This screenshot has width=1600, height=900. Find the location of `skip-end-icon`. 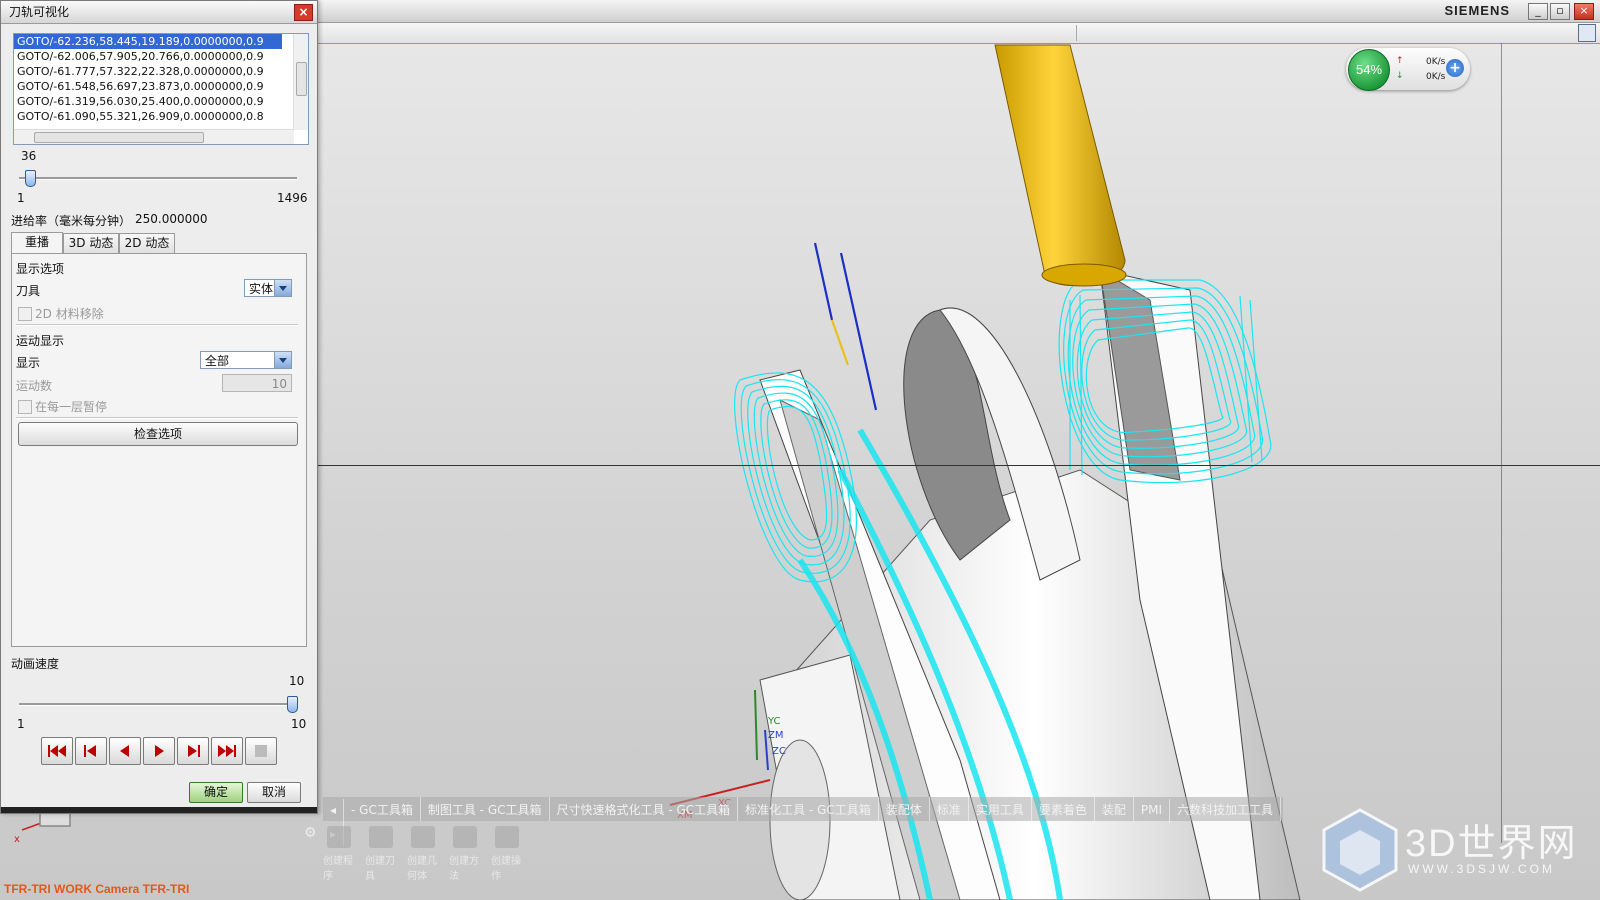

skip-end-icon is located at coordinates (227, 751).